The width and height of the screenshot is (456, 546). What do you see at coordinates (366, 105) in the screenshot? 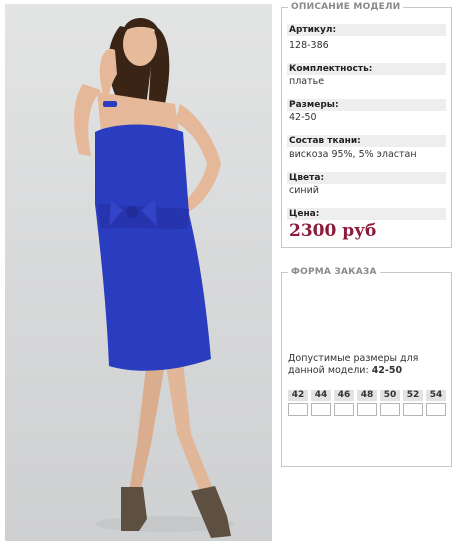
I see `sizes-label: Размеры:` at bounding box center [366, 105].